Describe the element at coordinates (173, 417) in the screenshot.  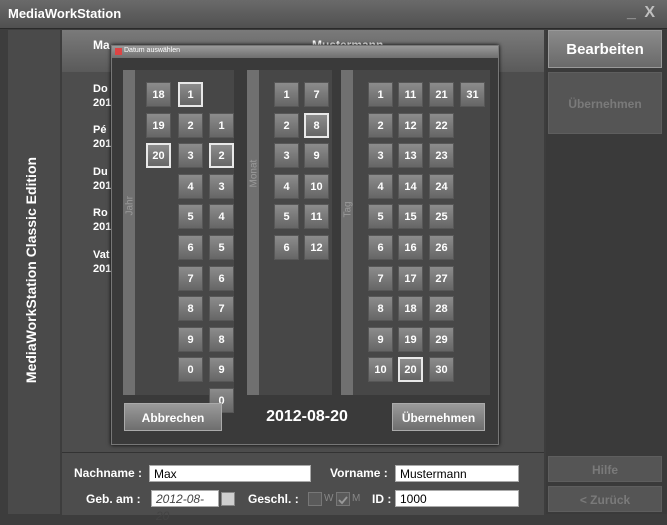
I see `cancel-button: Abbrechen` at that location.